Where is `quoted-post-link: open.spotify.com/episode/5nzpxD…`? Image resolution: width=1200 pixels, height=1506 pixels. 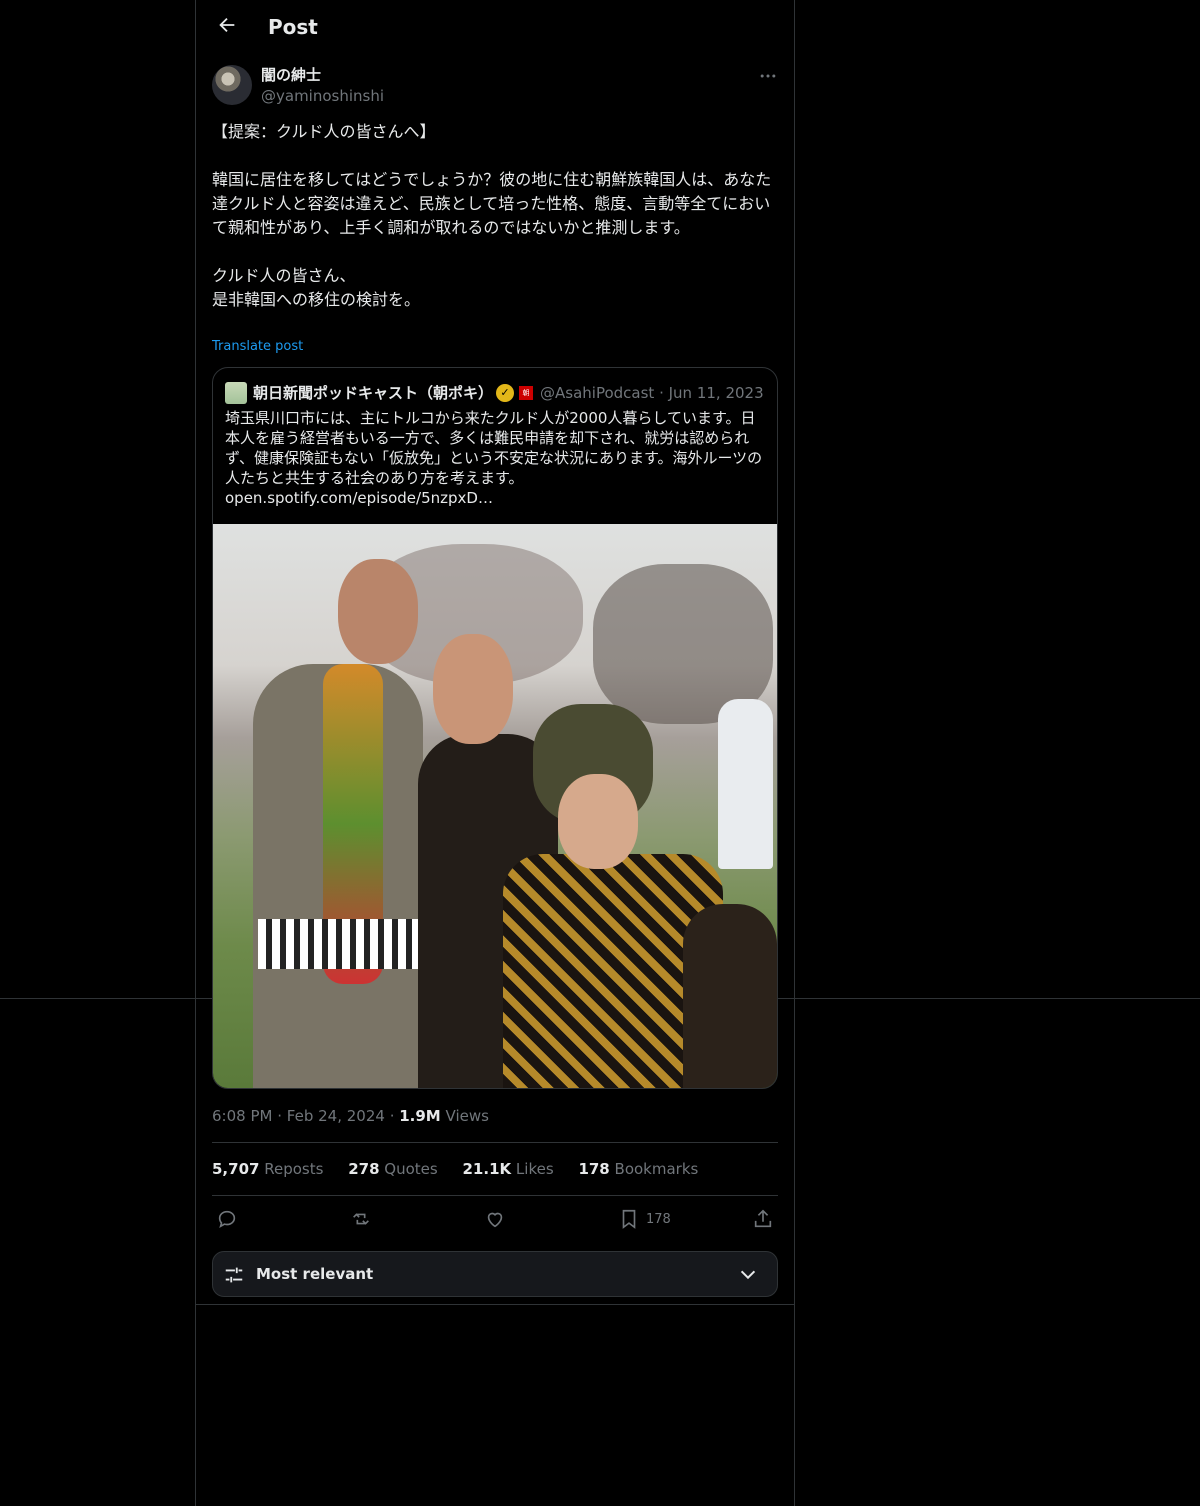 quoted-post-link: open.spotify.com/episode/5nzpxD… is located at coordinates (359, 498).